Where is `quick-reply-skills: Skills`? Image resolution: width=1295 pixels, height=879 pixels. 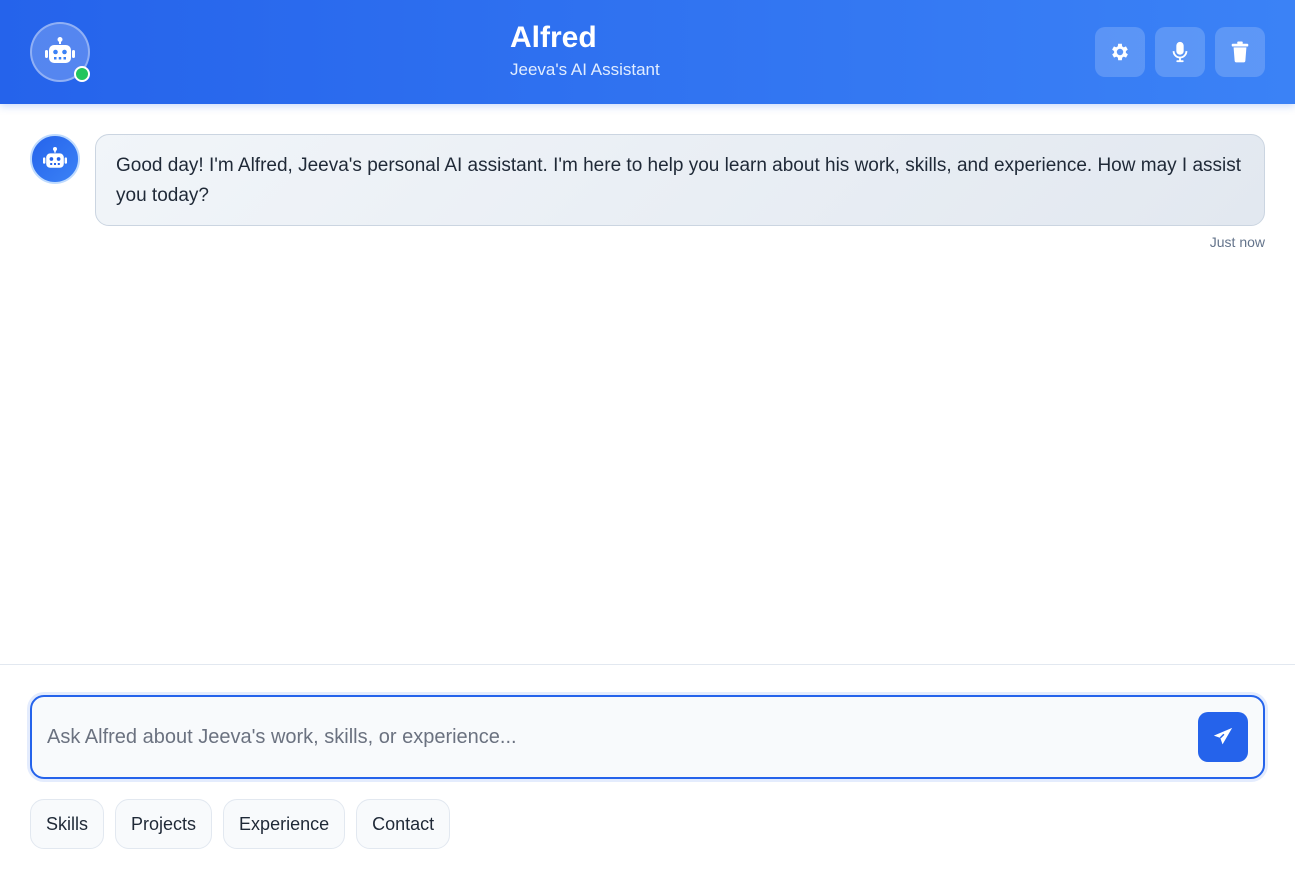 quick-reply-skills: Skills is located at coordinates (67, 824).